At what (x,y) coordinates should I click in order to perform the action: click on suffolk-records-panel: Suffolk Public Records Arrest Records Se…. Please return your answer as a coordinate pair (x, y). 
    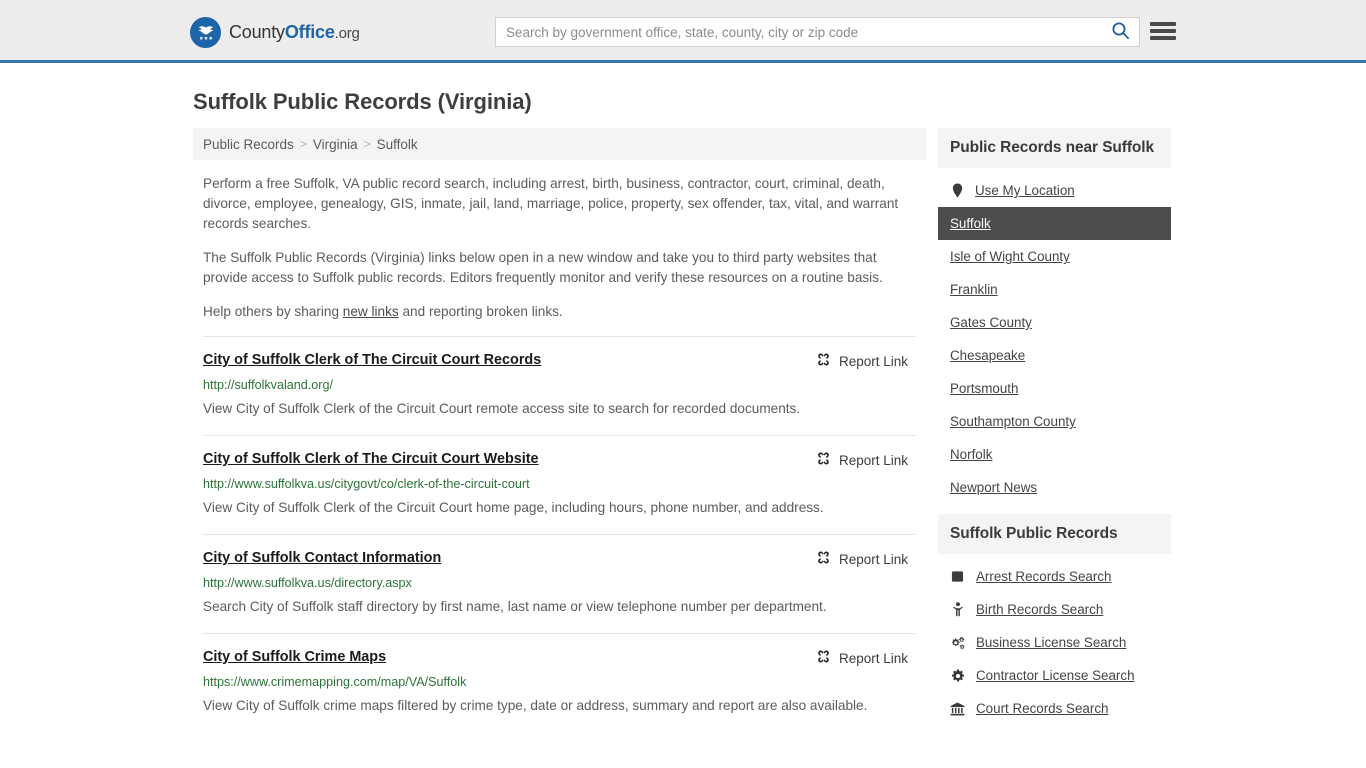
    Looking at the image, I should click on (1054, 619).